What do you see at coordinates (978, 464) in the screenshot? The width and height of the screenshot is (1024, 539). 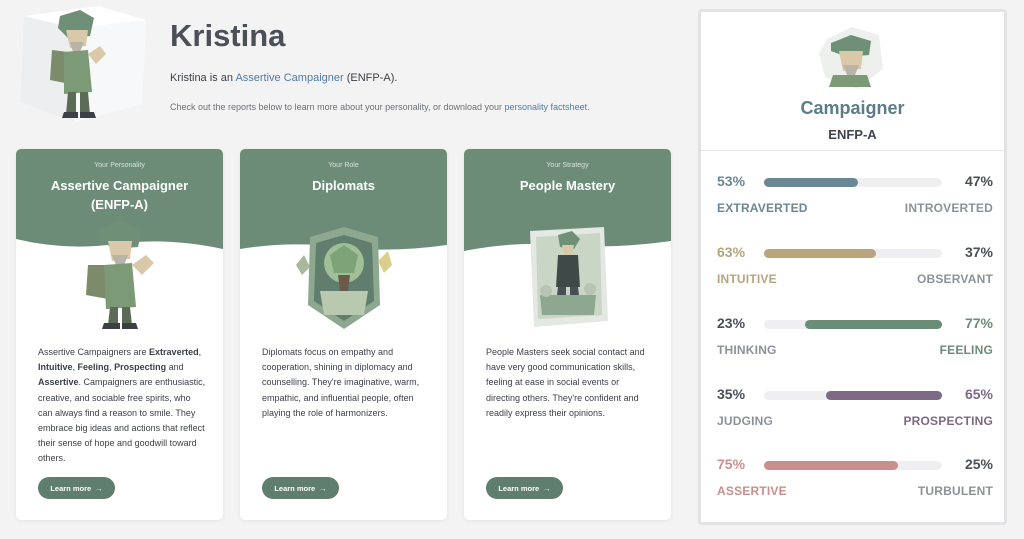 I see `trait-right-percent: 25%` at bounding box center [978, 464].